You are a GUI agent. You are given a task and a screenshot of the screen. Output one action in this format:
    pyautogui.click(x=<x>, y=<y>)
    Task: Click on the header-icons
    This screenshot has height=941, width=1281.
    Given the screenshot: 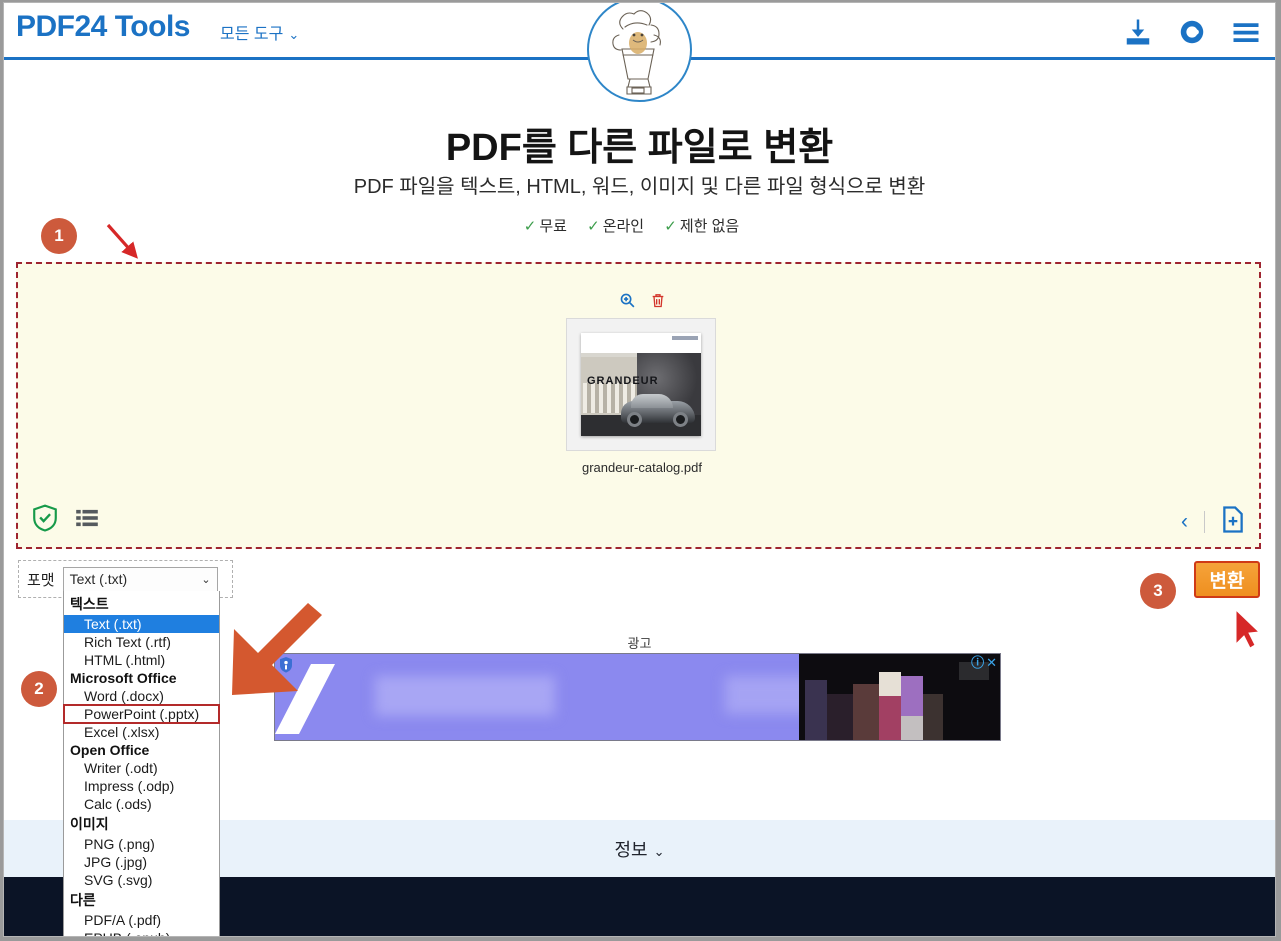 What is the action you would take?
    pyautogui.click(x=1192, y=32)
    